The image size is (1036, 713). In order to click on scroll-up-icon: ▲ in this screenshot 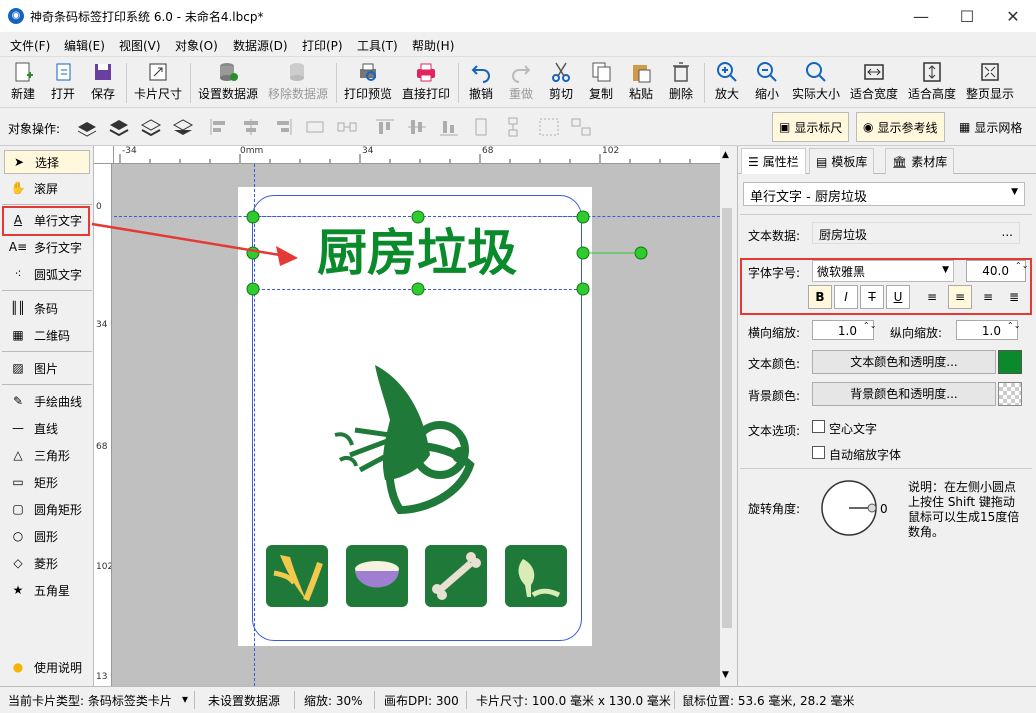, I will do `click(725, 155)`.